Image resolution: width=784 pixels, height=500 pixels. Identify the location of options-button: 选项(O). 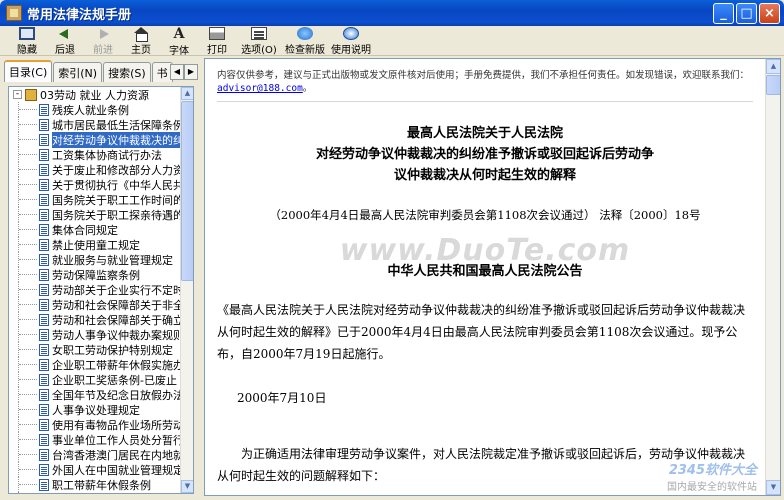
(259, 41).